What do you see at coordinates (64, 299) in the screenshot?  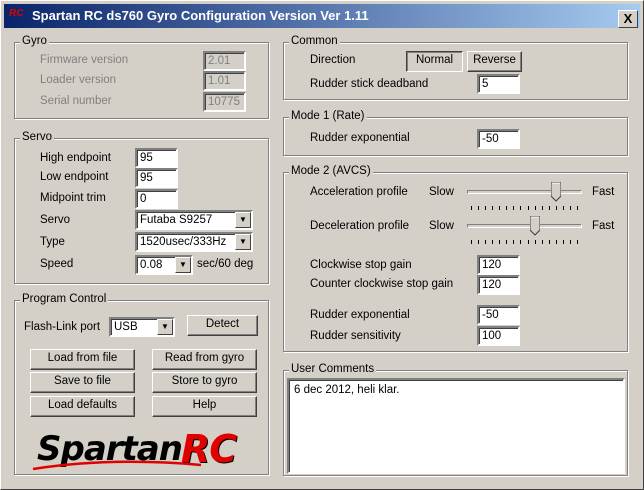 I see `program-control-label: Program Control` at bounding box center [64, 299].